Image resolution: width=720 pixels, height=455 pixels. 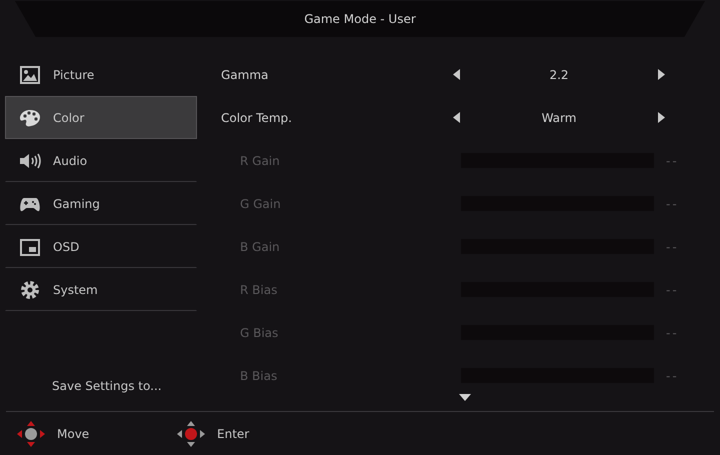 What do you see at coordinates (73, 434) in the screenshot?
I see `hint-label: Move` at bounding box center [73, 434].